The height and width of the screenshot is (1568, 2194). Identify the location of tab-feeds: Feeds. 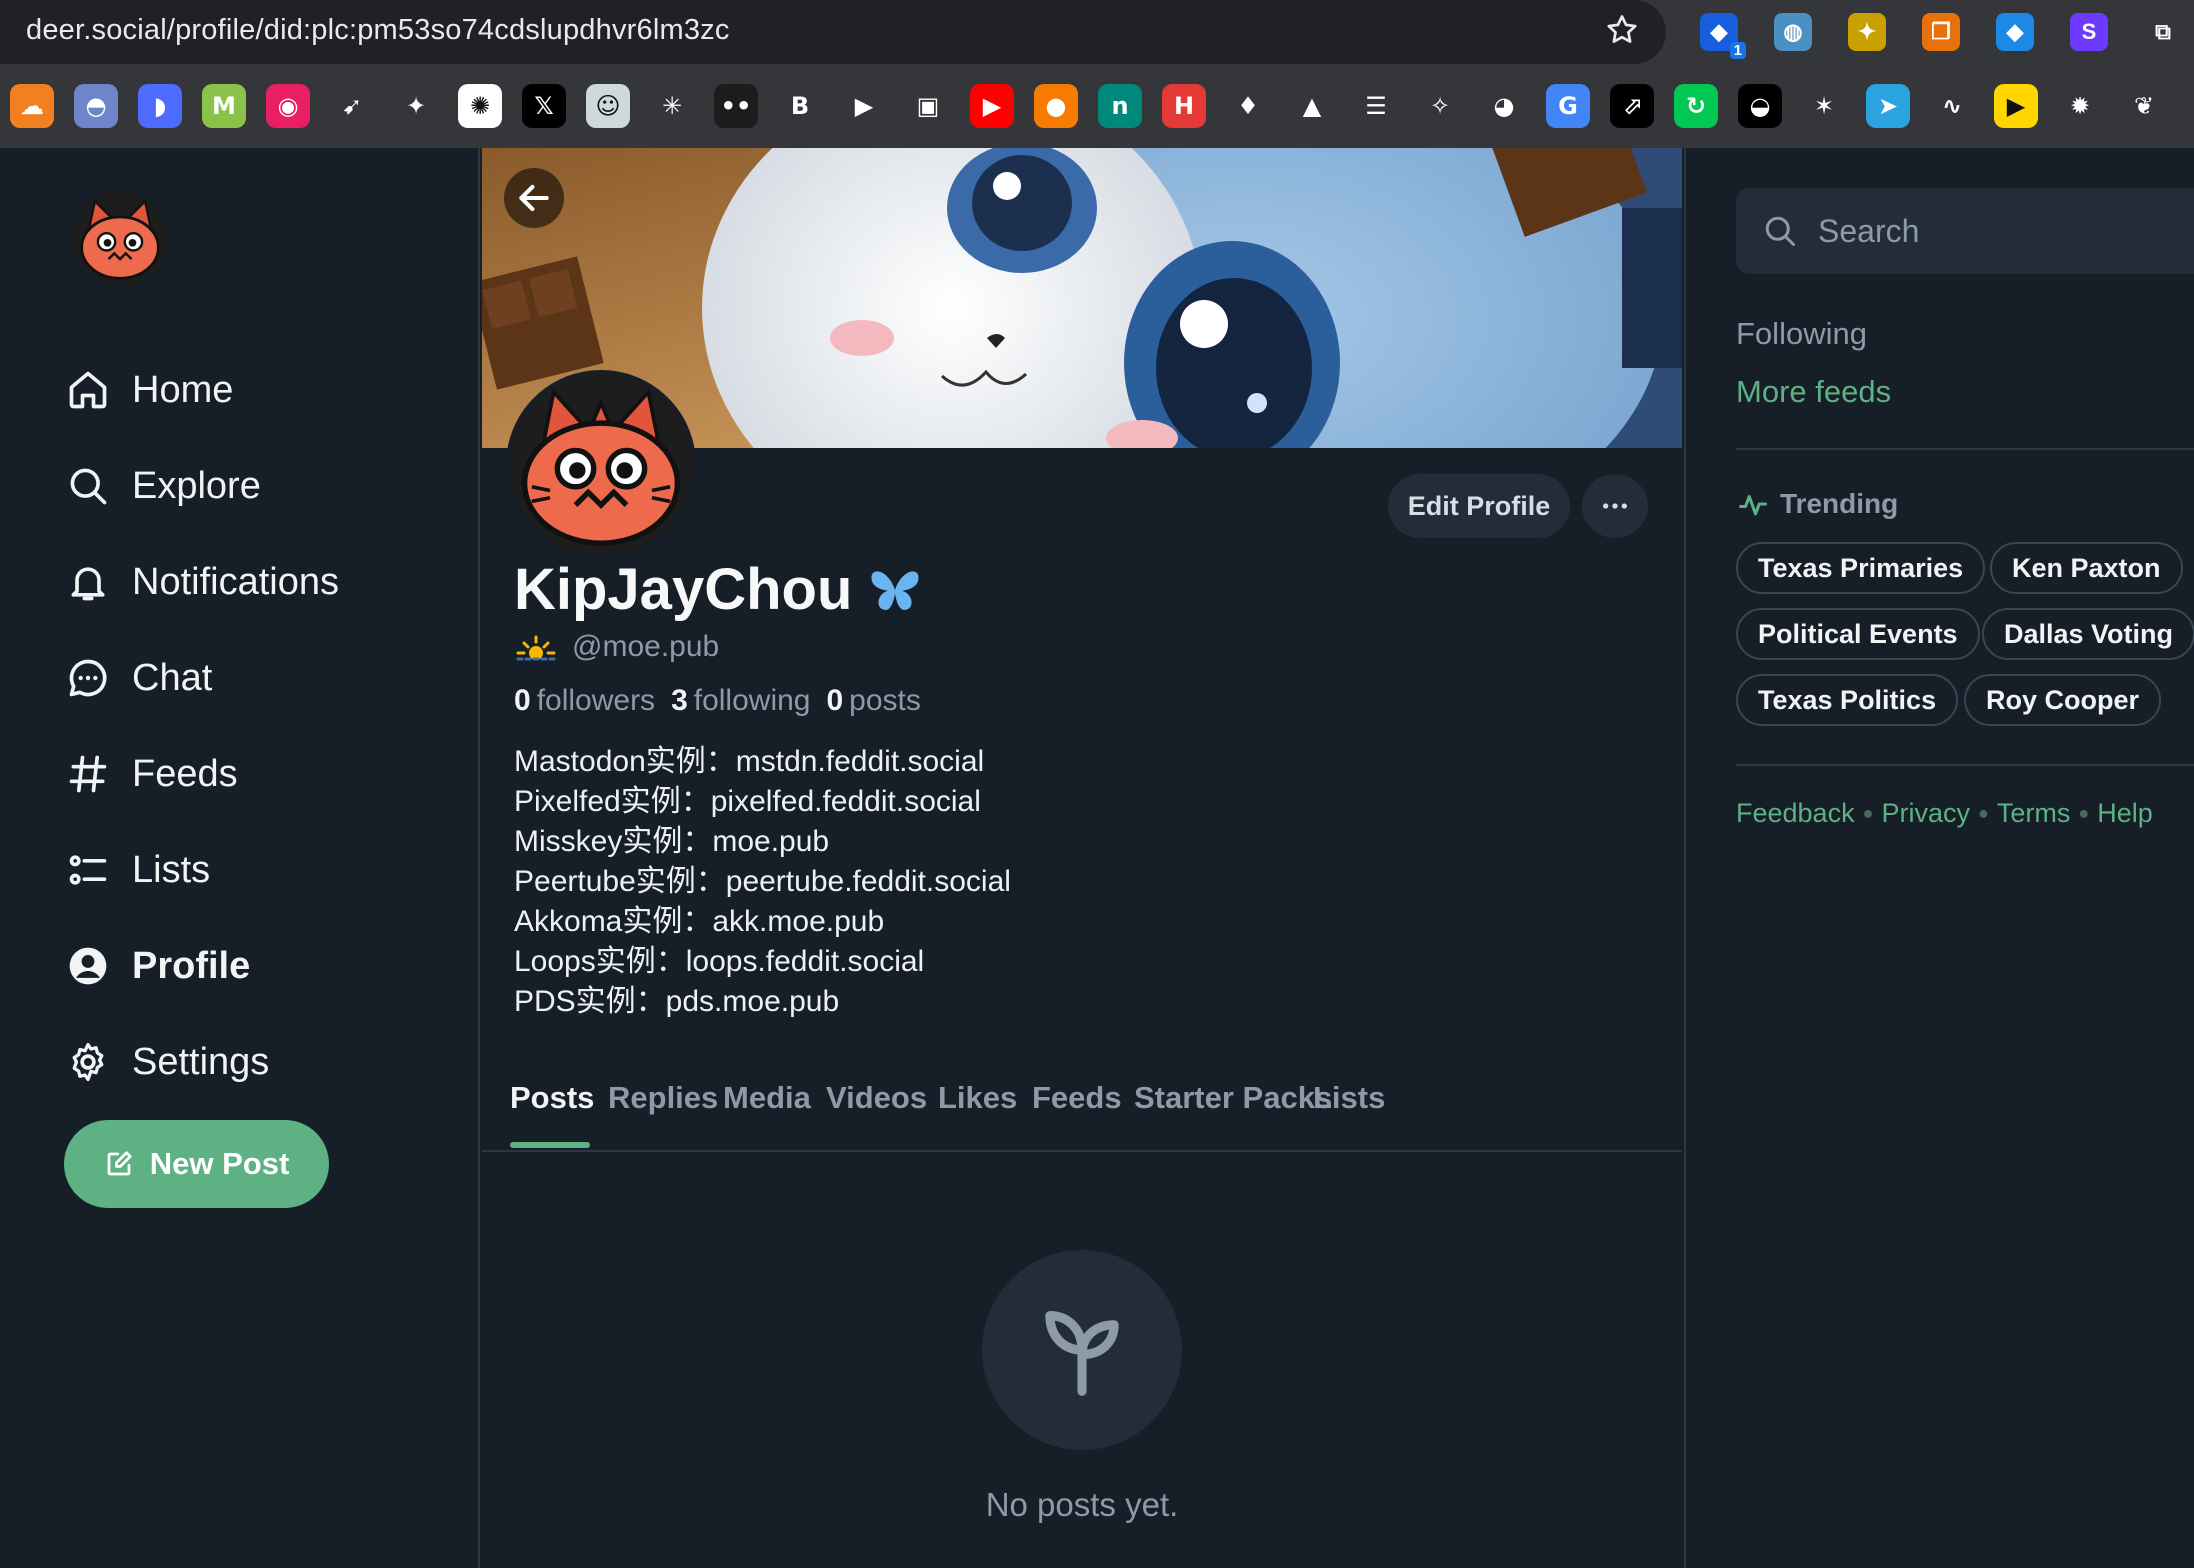
(1077, 1098).